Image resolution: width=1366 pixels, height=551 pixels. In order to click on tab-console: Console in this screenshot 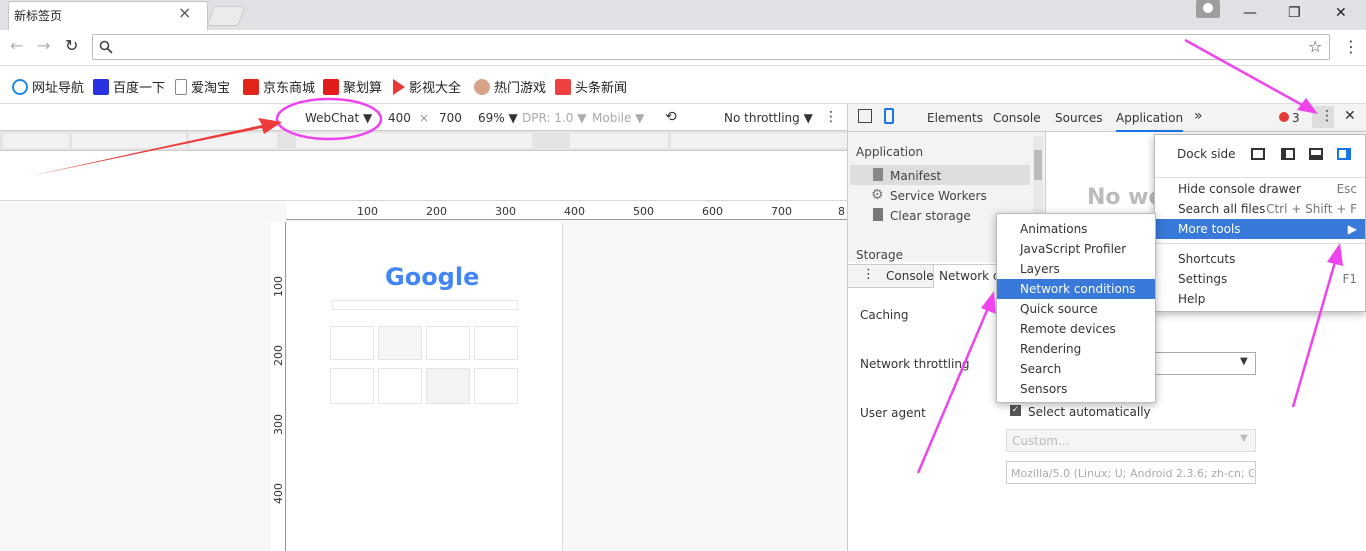, I will do `click(1017, 118)`.